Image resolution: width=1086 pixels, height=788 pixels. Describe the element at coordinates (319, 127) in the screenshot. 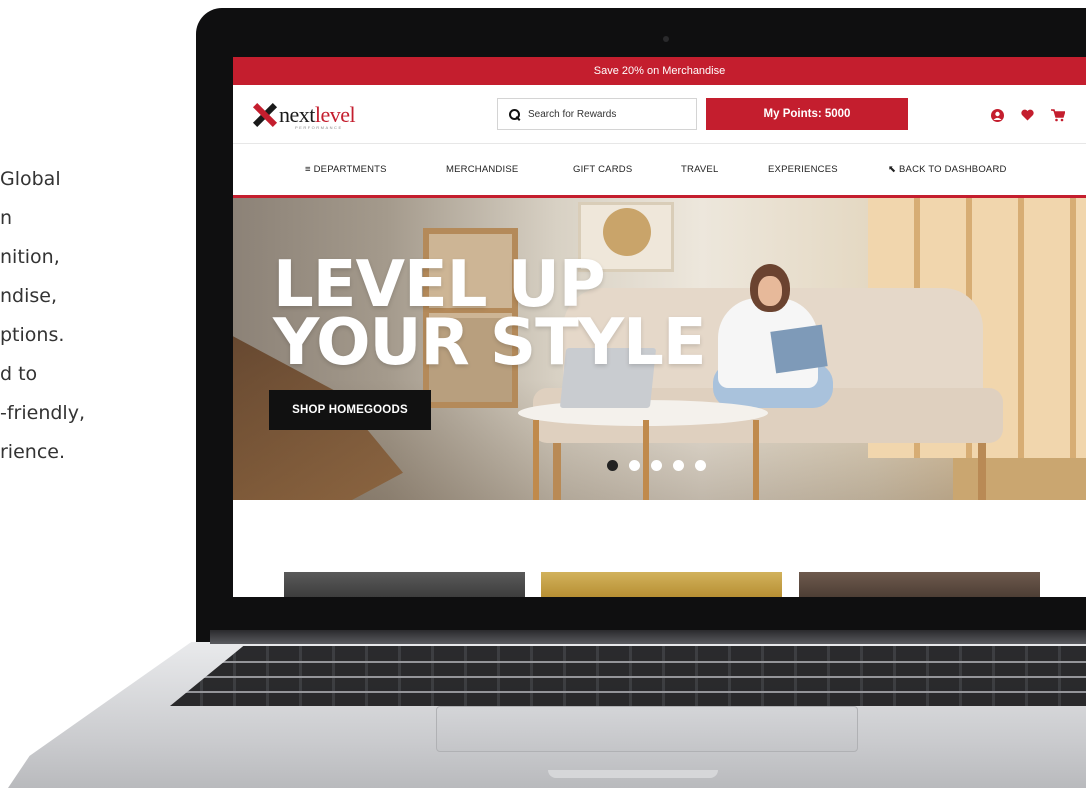

I see `logo-tagline: PERFORMANCE` at that location.